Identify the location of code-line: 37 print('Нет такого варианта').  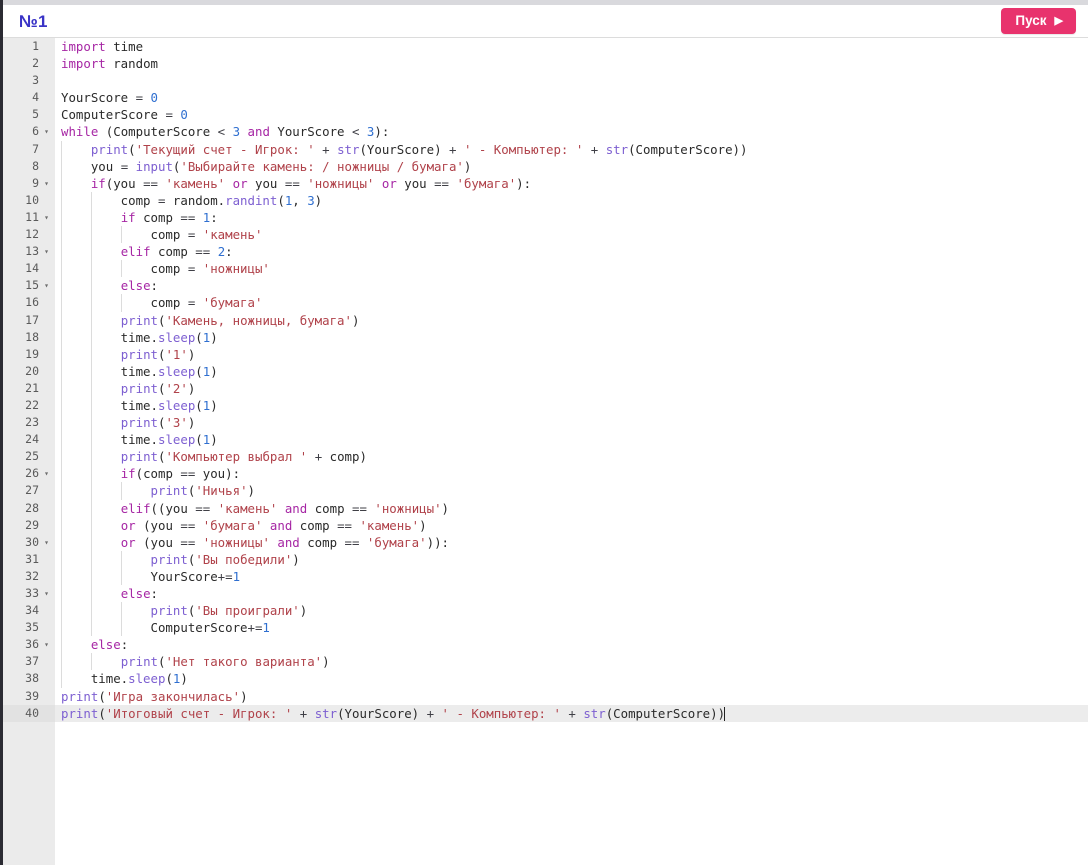
(545, 662).